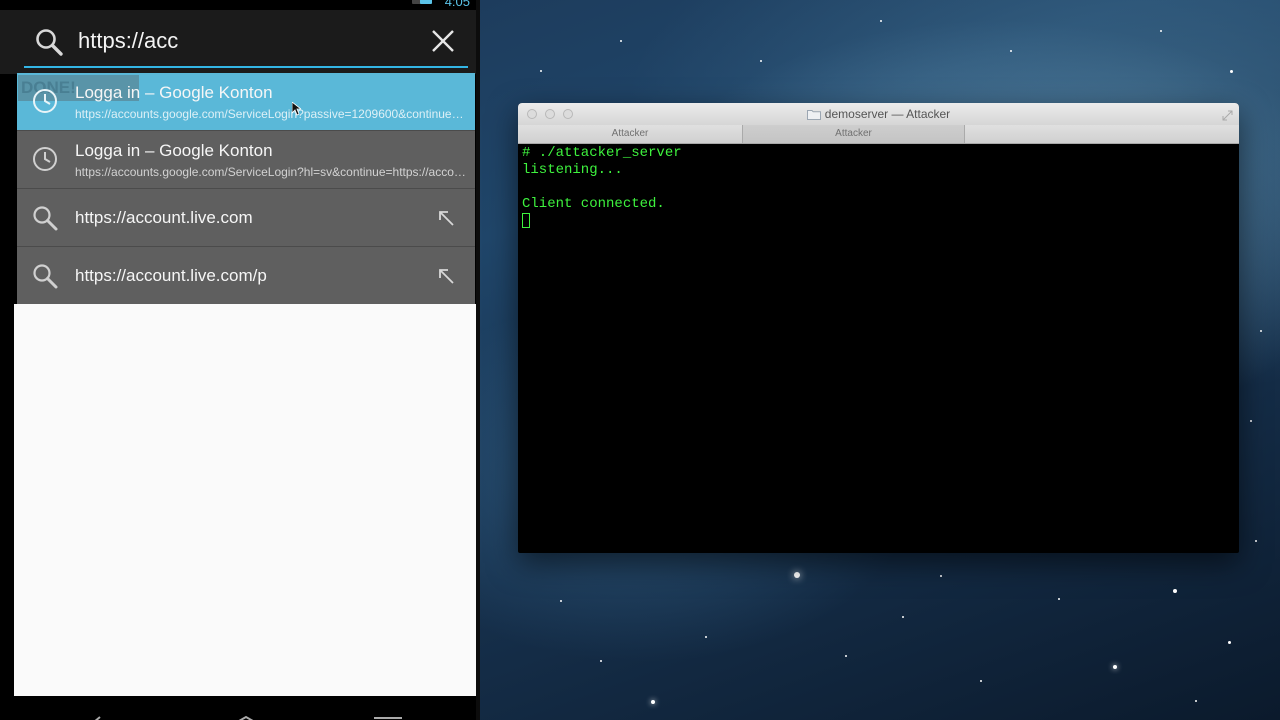  What do you see at coordinates (877, 221) in the screenshot?
I see `terminal-cursor-line` at bounding box center [877, 221].